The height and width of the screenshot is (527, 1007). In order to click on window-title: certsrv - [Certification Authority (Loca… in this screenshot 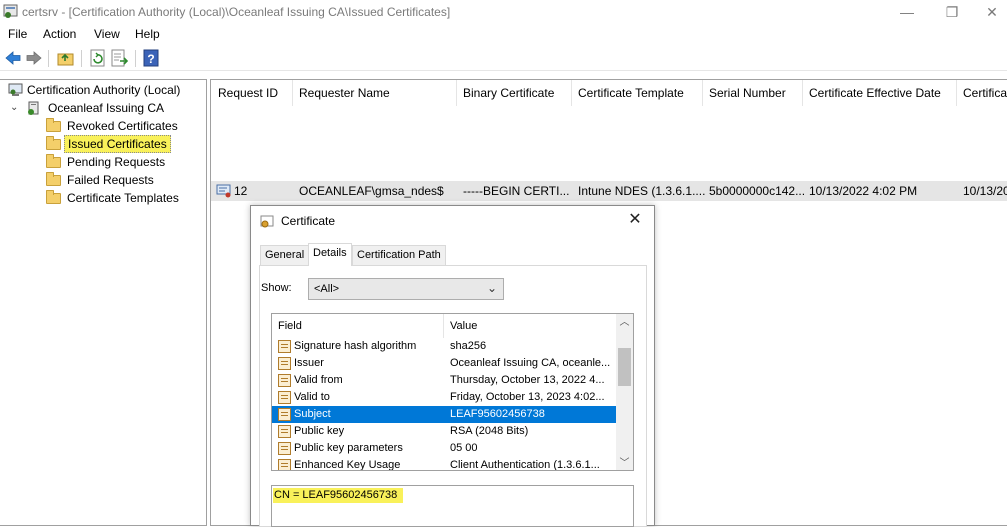, I will do `click(236, 12)`.